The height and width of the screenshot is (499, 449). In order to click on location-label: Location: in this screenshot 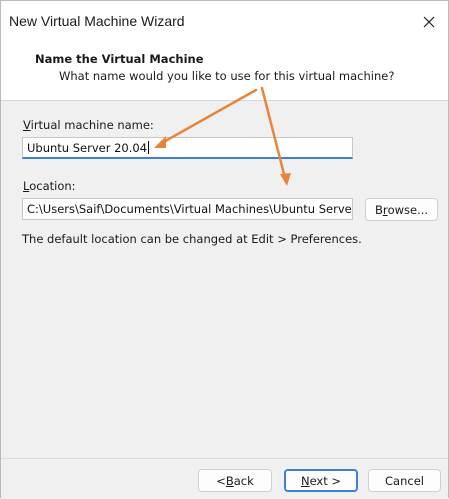, I will do `click(49, 186)`.